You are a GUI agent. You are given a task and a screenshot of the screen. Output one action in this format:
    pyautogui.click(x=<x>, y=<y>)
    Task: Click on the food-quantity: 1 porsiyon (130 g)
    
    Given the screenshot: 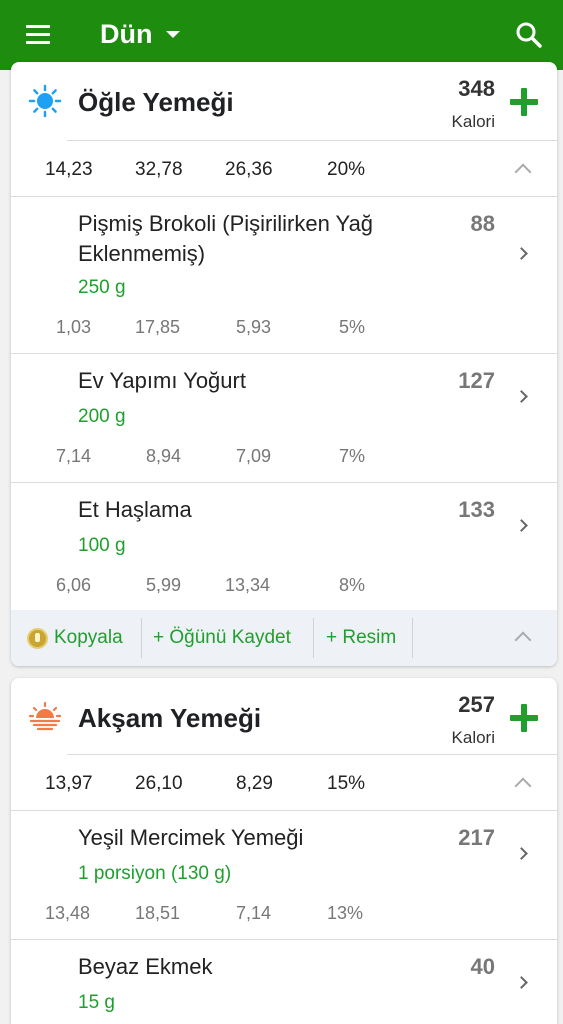 What is the action you would take?
    pyautogui.click(x=155, y=873)
    